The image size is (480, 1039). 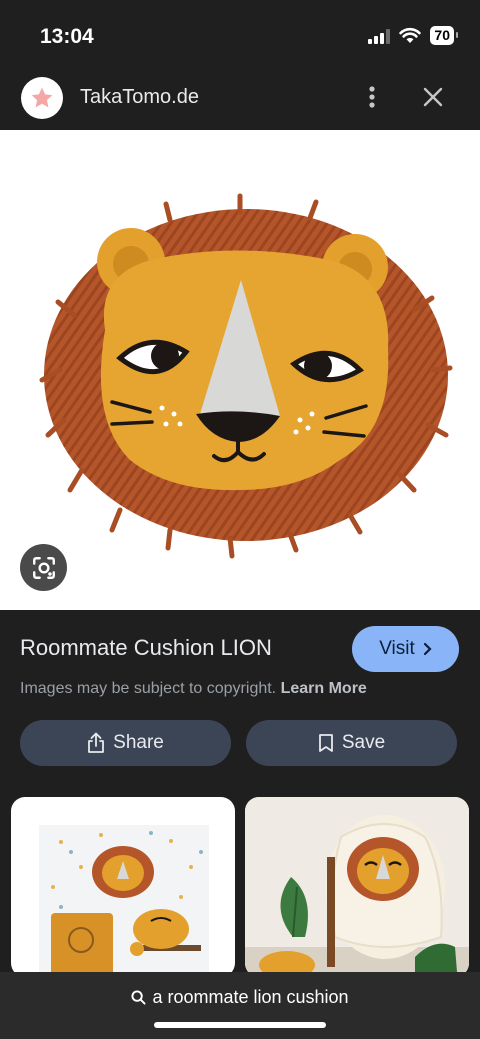 What do you see at coordinates (325, 743) in the screenshot?
I see `bookmark-icon` at bounding box center [325, 743].